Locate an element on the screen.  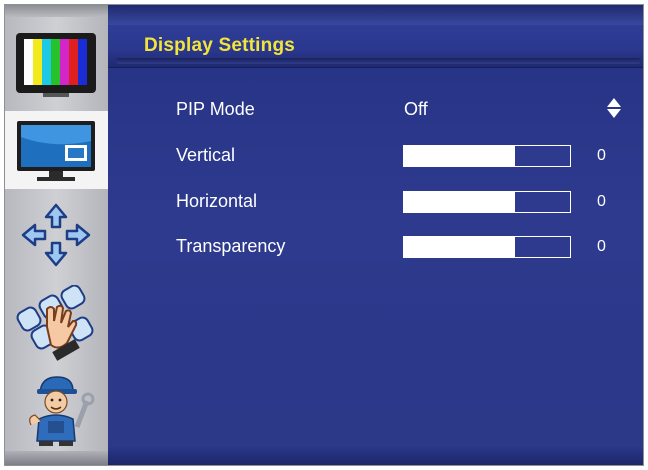
sidebar-item-picture is located at coordinates (56, 64).